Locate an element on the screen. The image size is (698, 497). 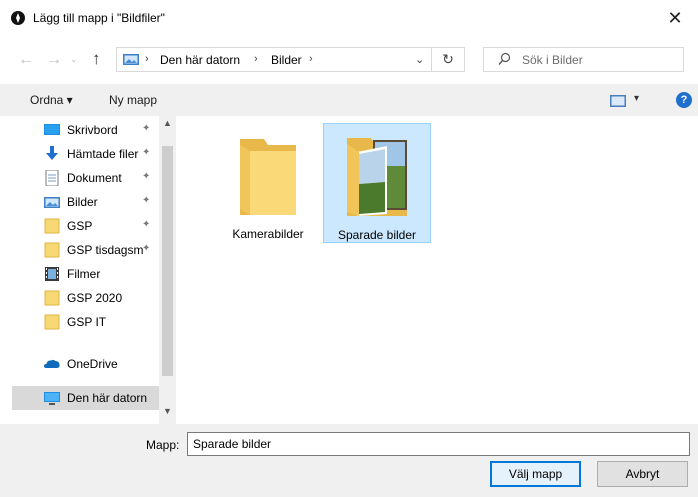
sidebar-item-label: Bilder is located at coordinates (82, 202).